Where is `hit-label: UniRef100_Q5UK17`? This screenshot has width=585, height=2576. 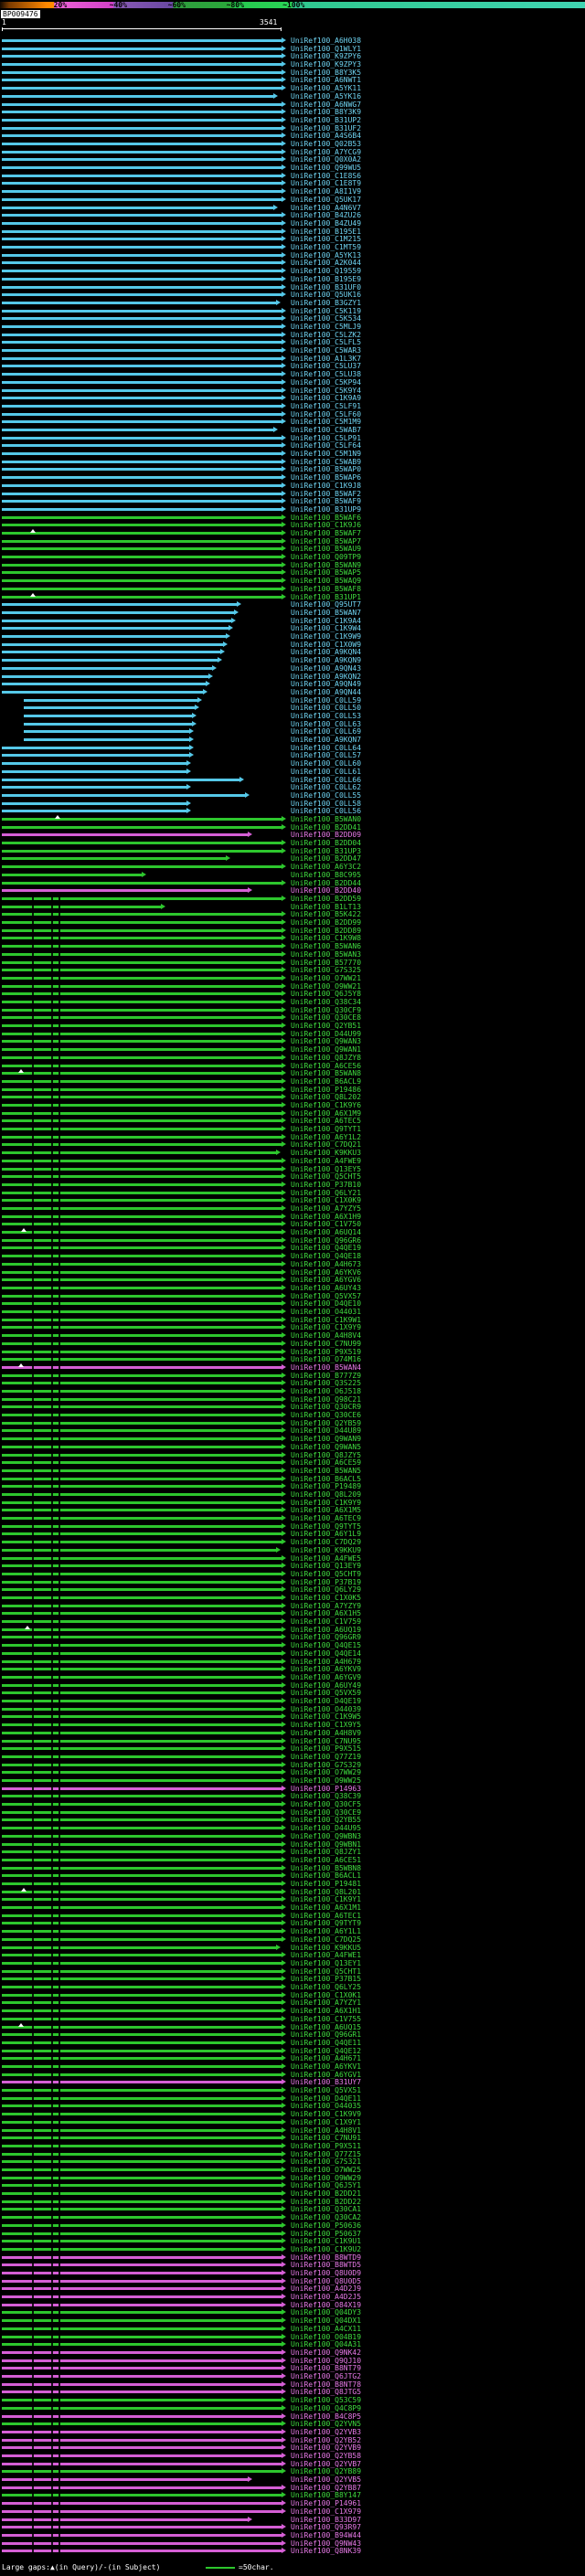
hit-label: UniRef100_Q5UK17 is located at coordinates (326, 200).